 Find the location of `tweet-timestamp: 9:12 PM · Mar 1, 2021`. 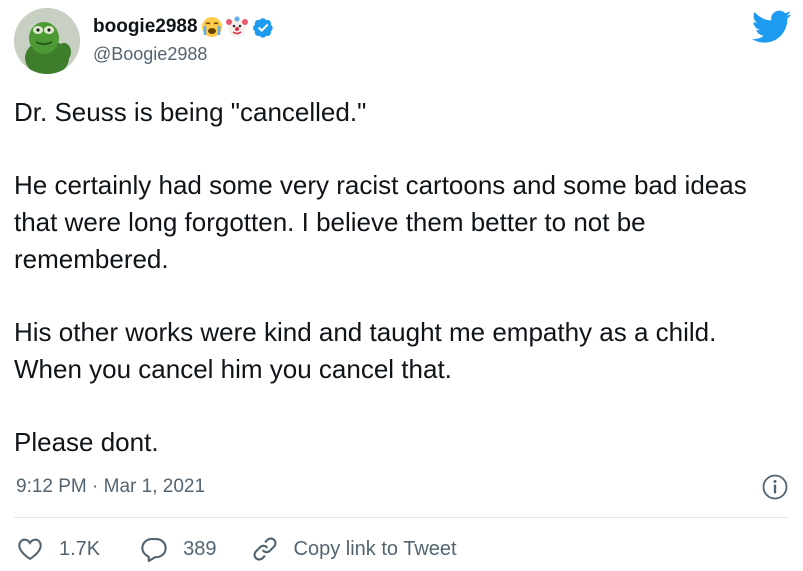

tweet-timestamp: 9:12 PM · Mar 1, 2021 is located at coordinates (110, 487).